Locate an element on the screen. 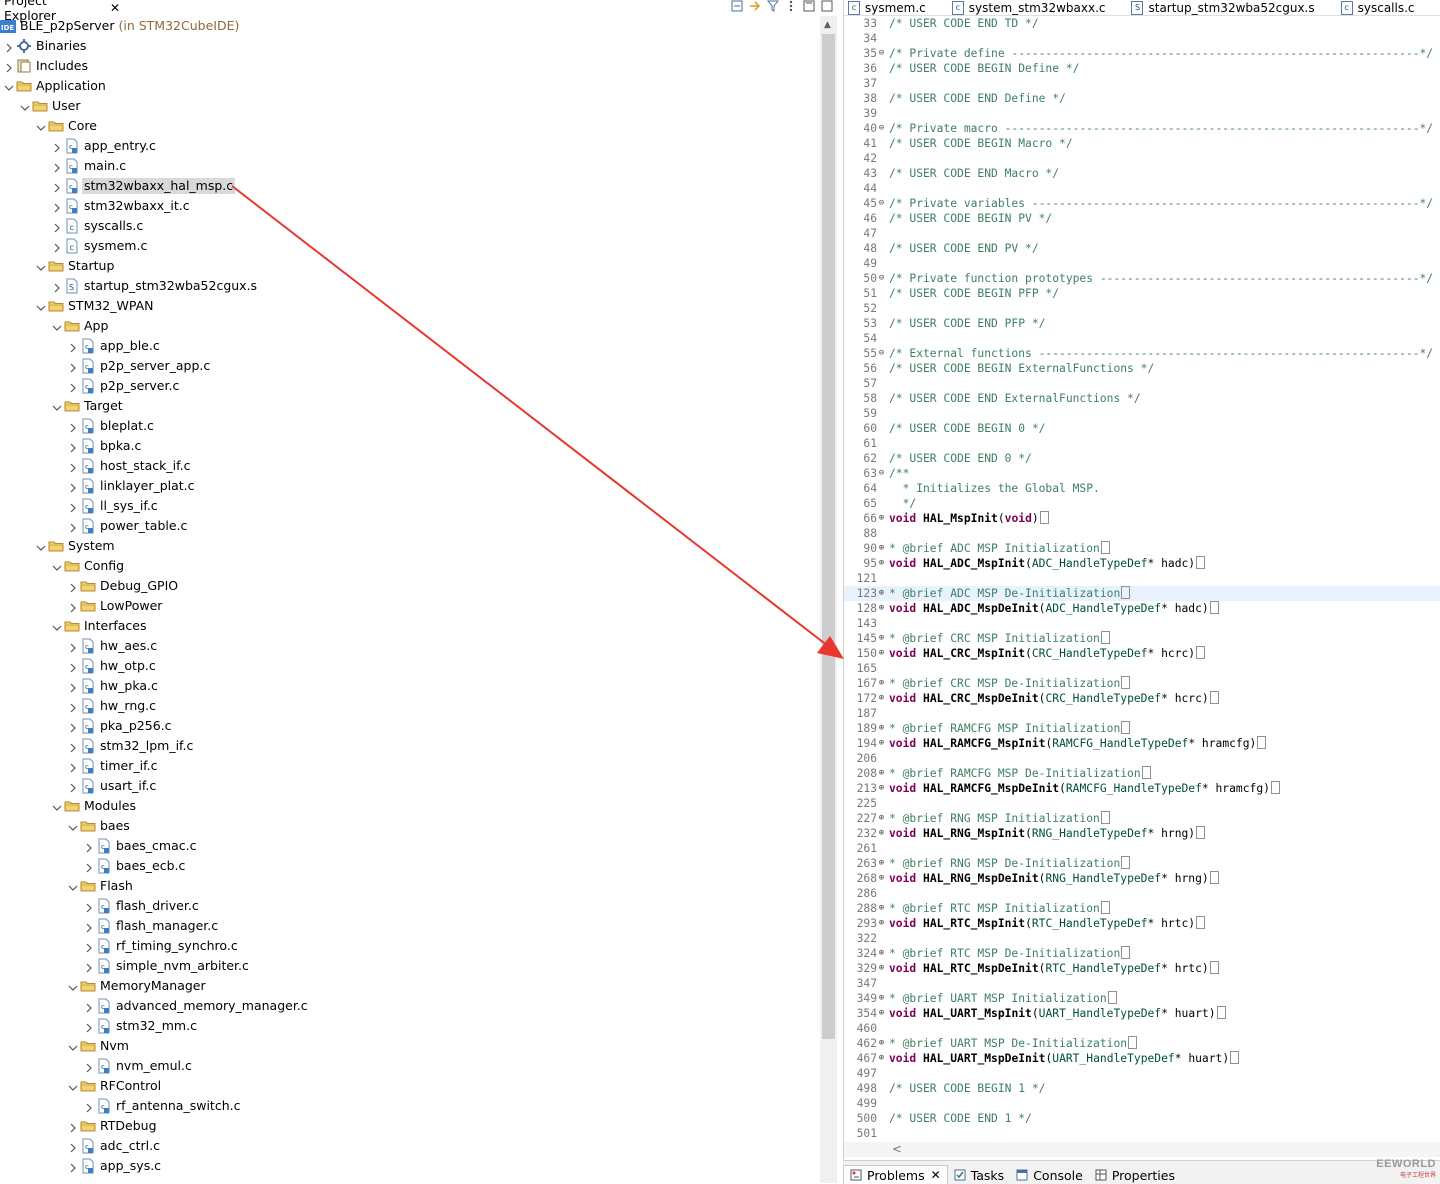  code-line: 497 is located at coordinates (1142, 1073).